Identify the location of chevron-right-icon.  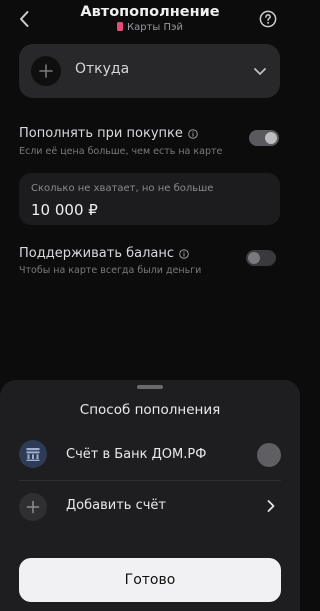
(271, 506).